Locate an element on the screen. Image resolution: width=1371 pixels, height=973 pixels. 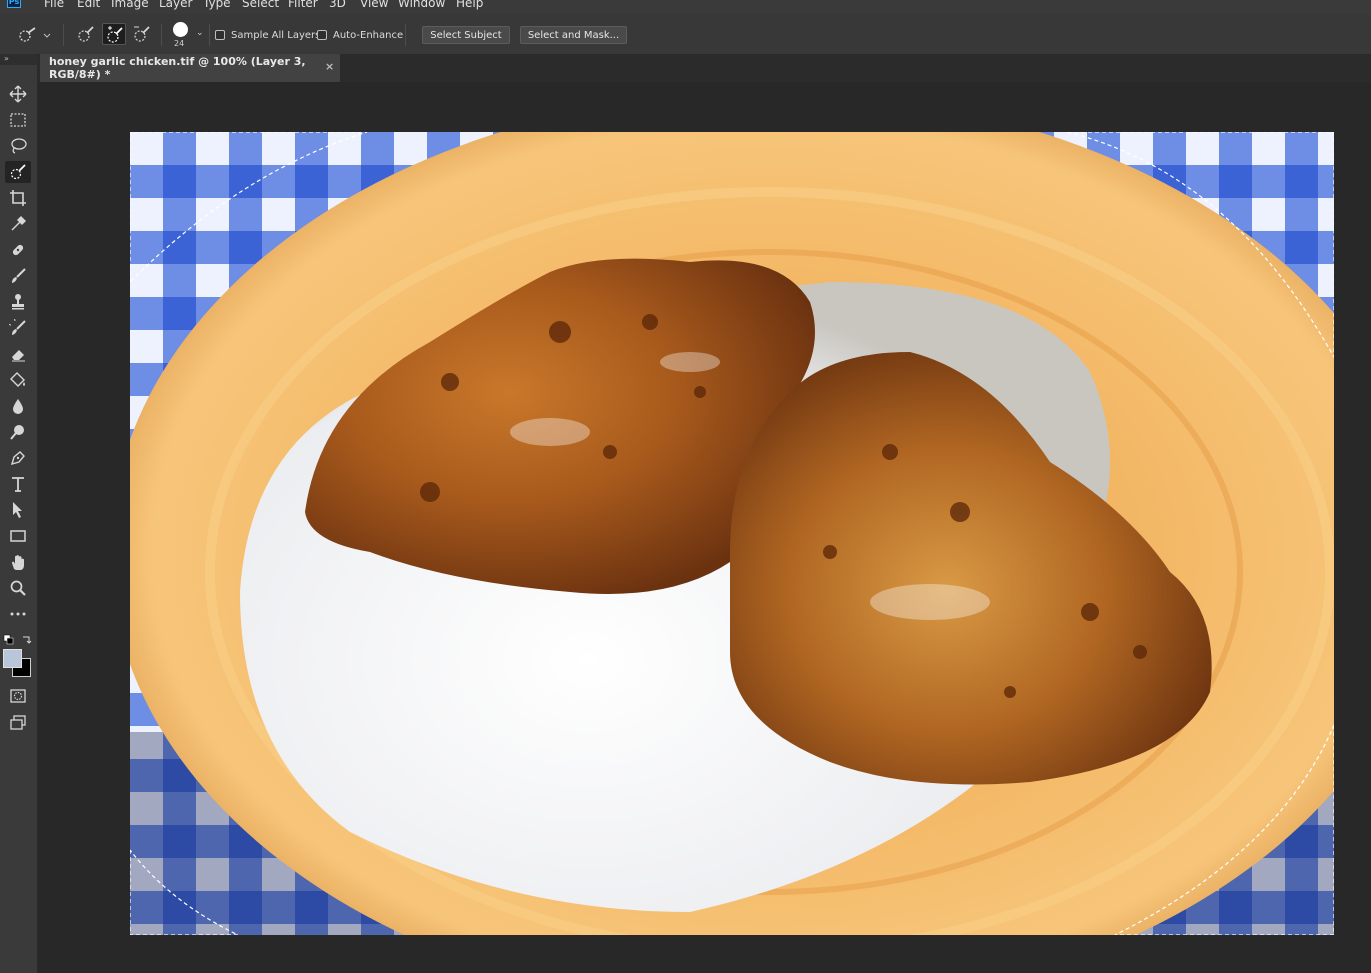
move-icon is located at coordinates (18, 94).